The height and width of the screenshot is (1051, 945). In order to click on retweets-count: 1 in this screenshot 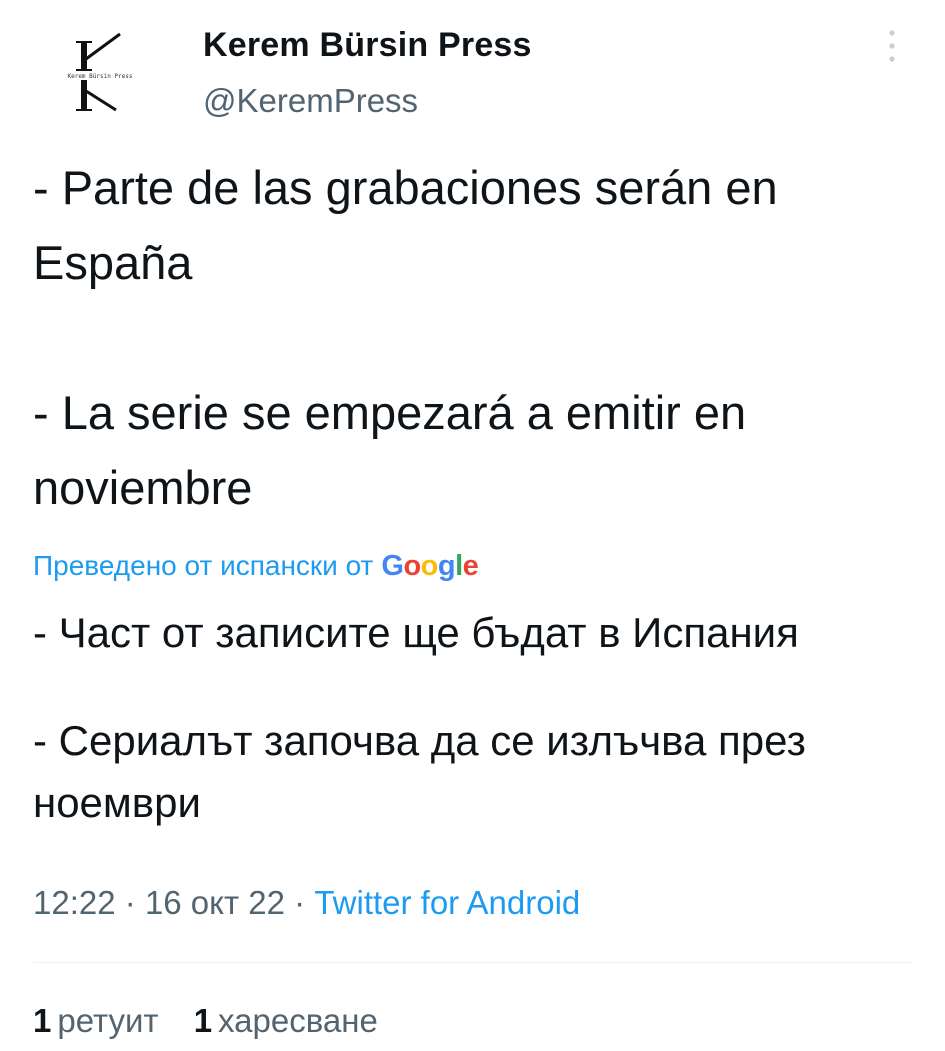, I will do `click(42, 1020)`.